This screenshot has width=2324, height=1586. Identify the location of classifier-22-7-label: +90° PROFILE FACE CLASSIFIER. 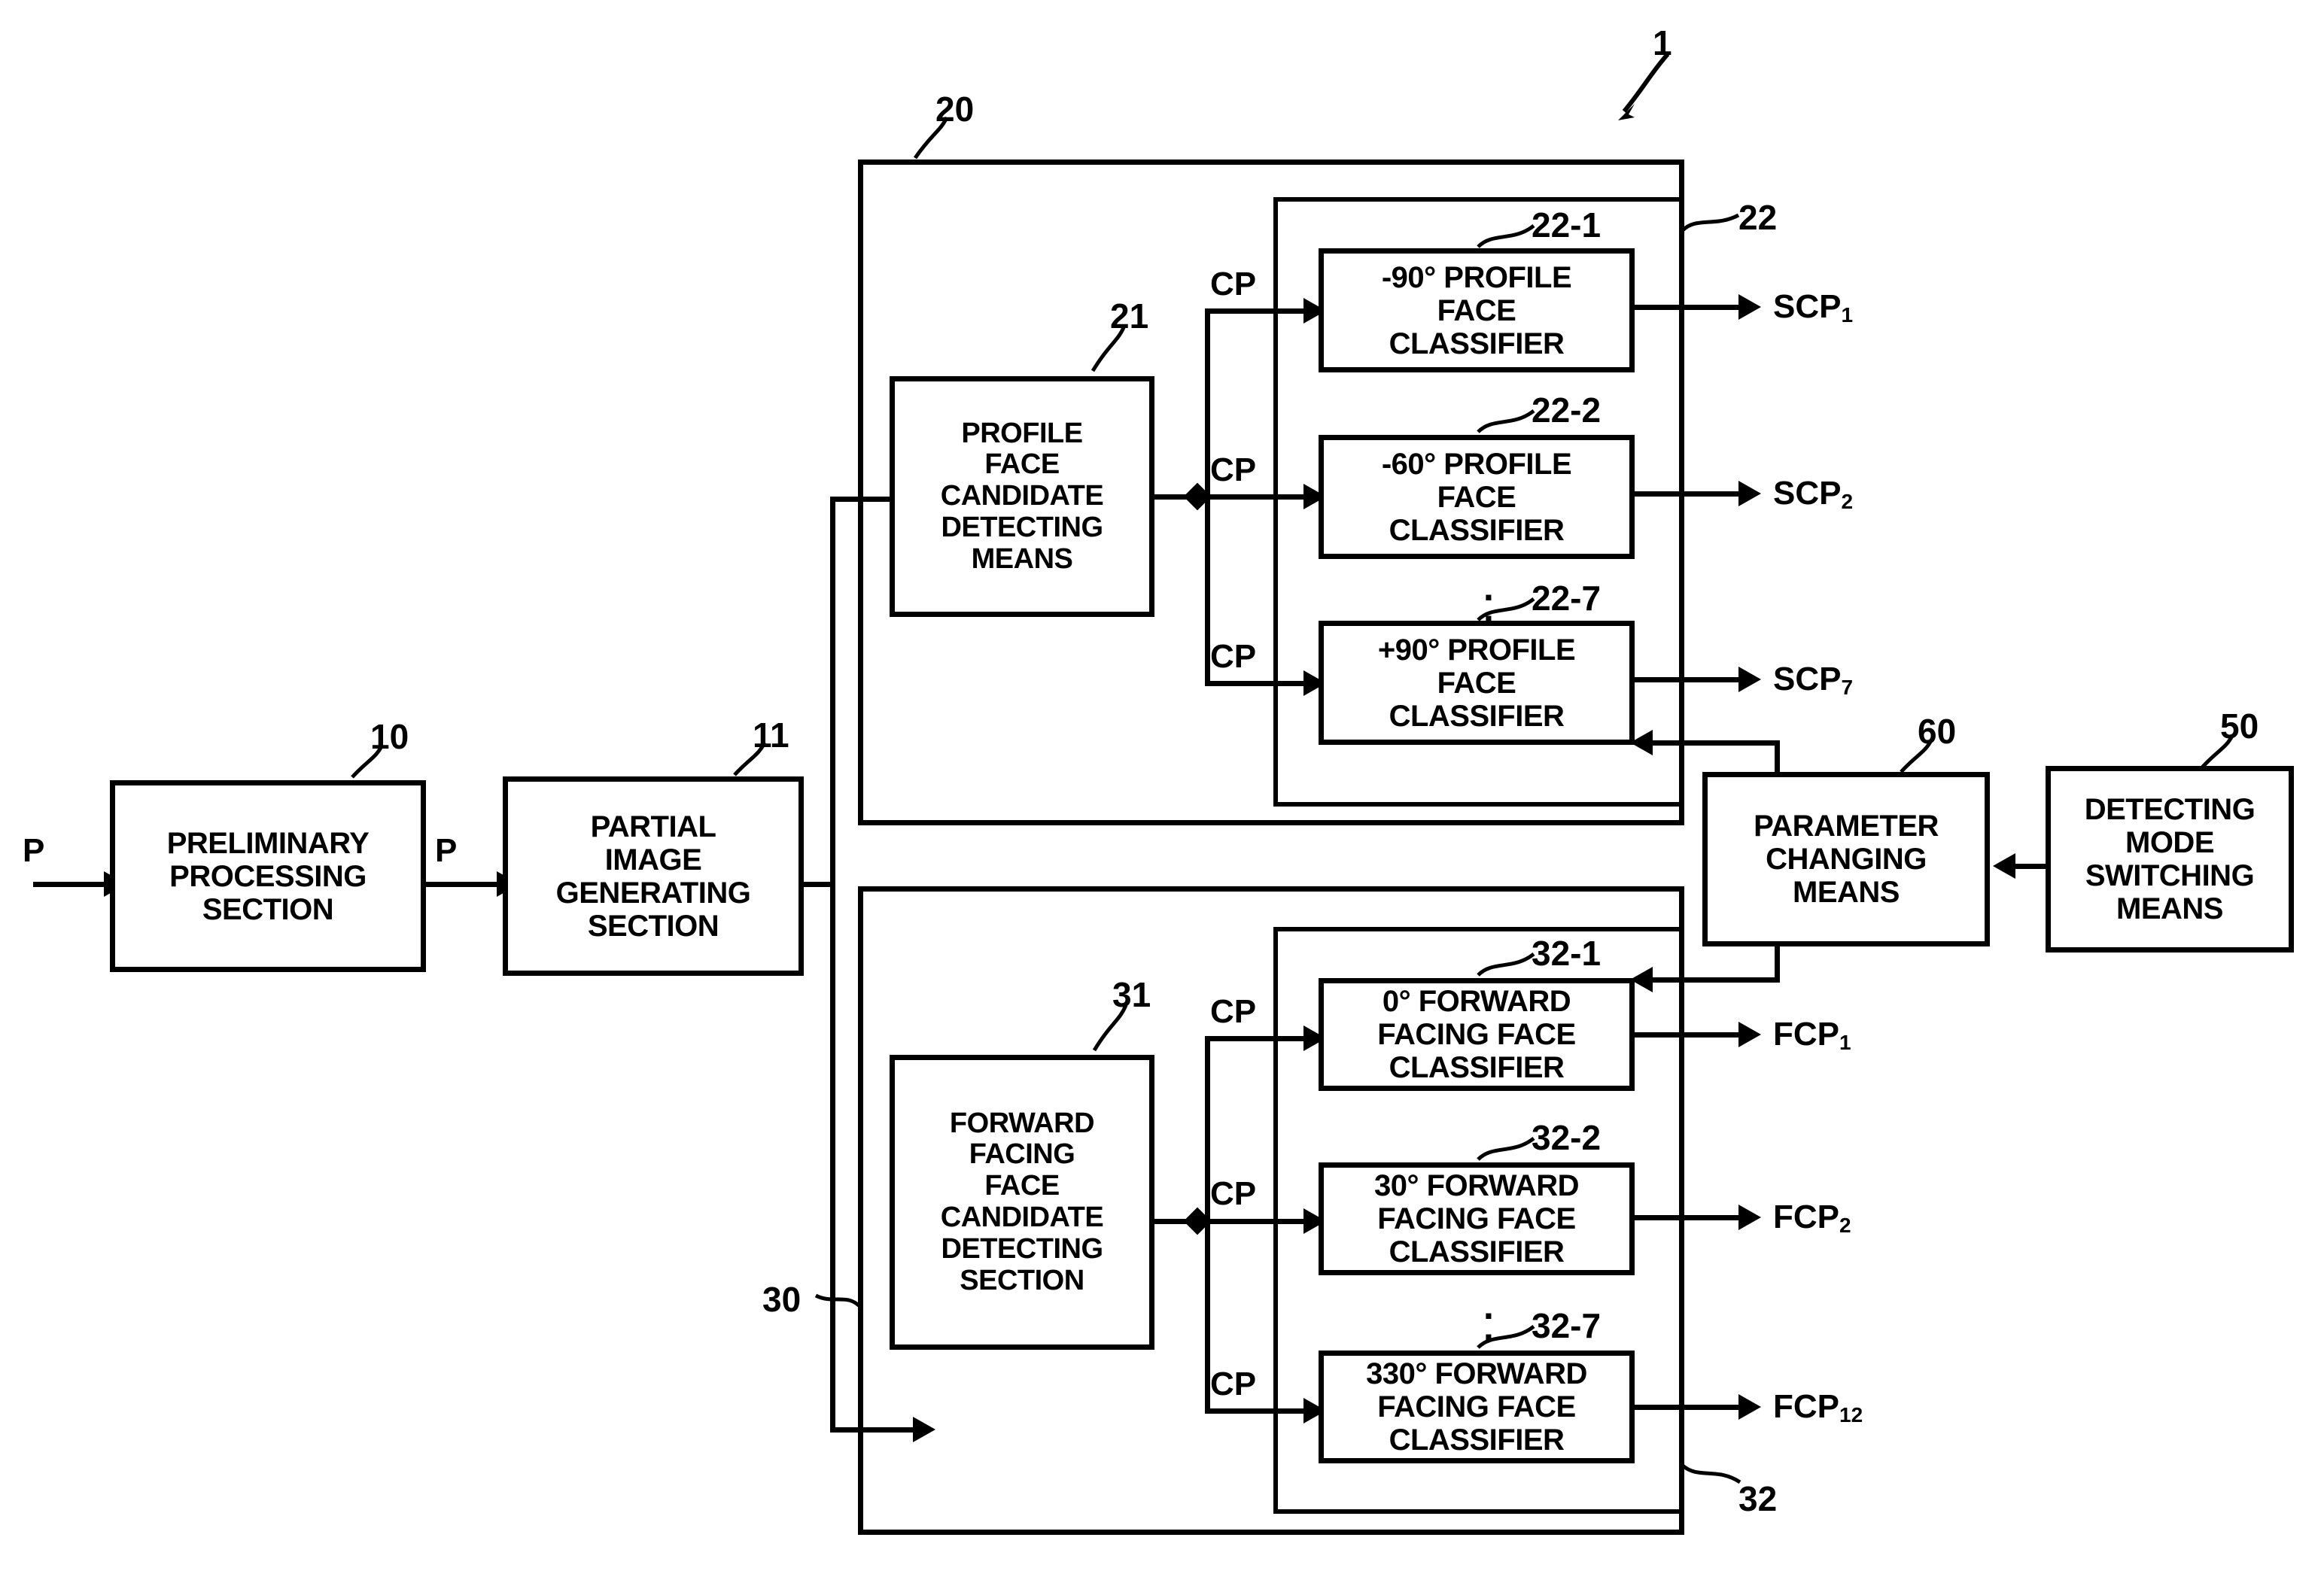
(1476, 683).